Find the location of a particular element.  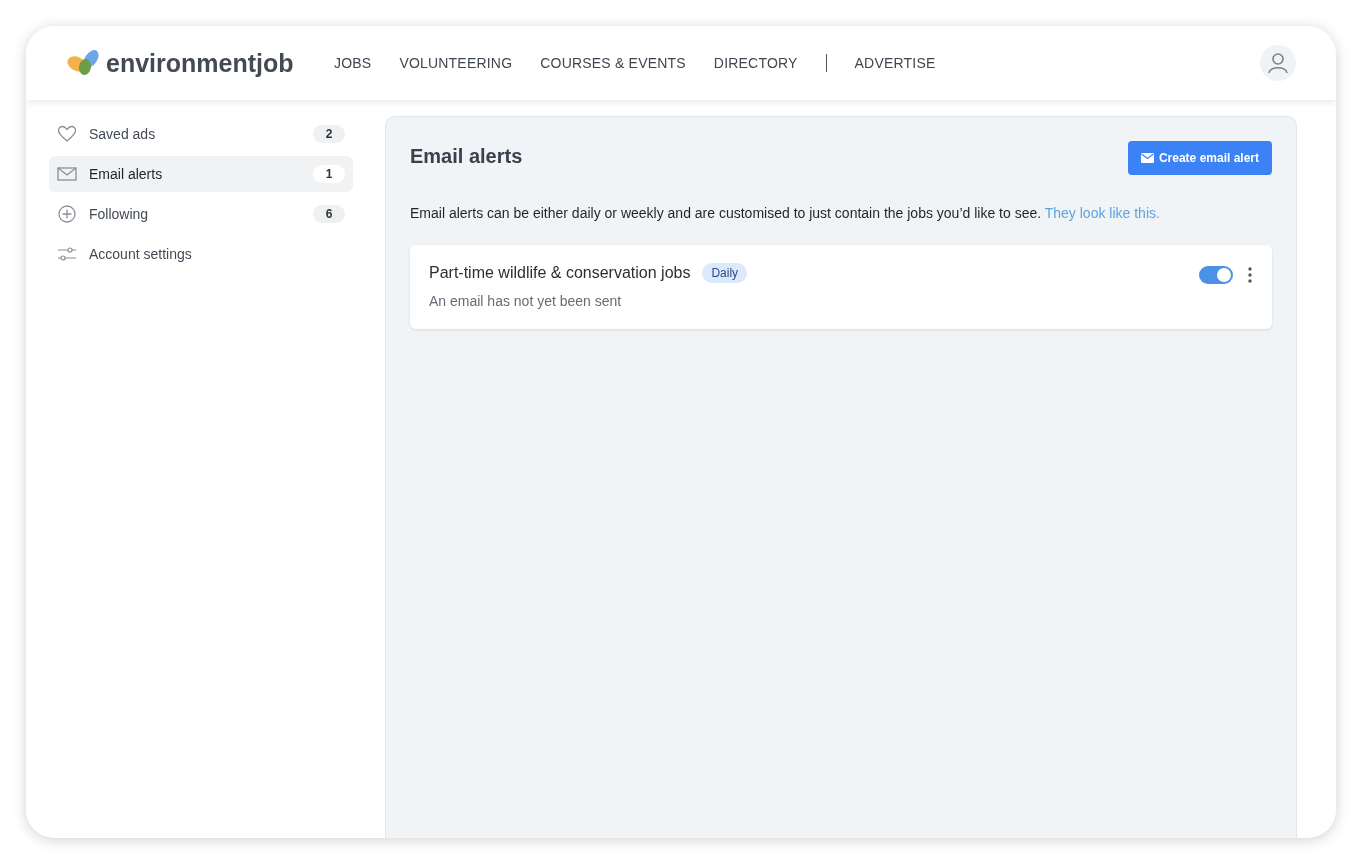

nav-link: JOBS is located at coordinates (353, 63).